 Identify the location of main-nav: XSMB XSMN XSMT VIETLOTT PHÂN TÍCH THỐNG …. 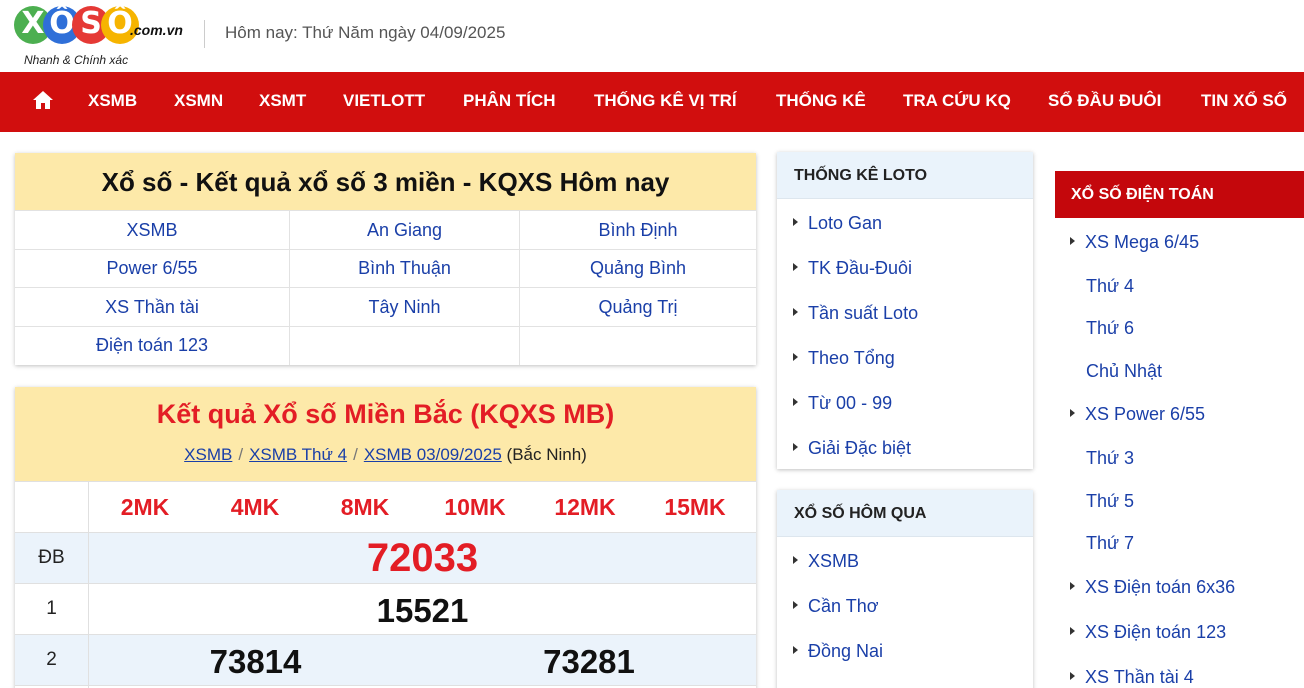
(652, 102).